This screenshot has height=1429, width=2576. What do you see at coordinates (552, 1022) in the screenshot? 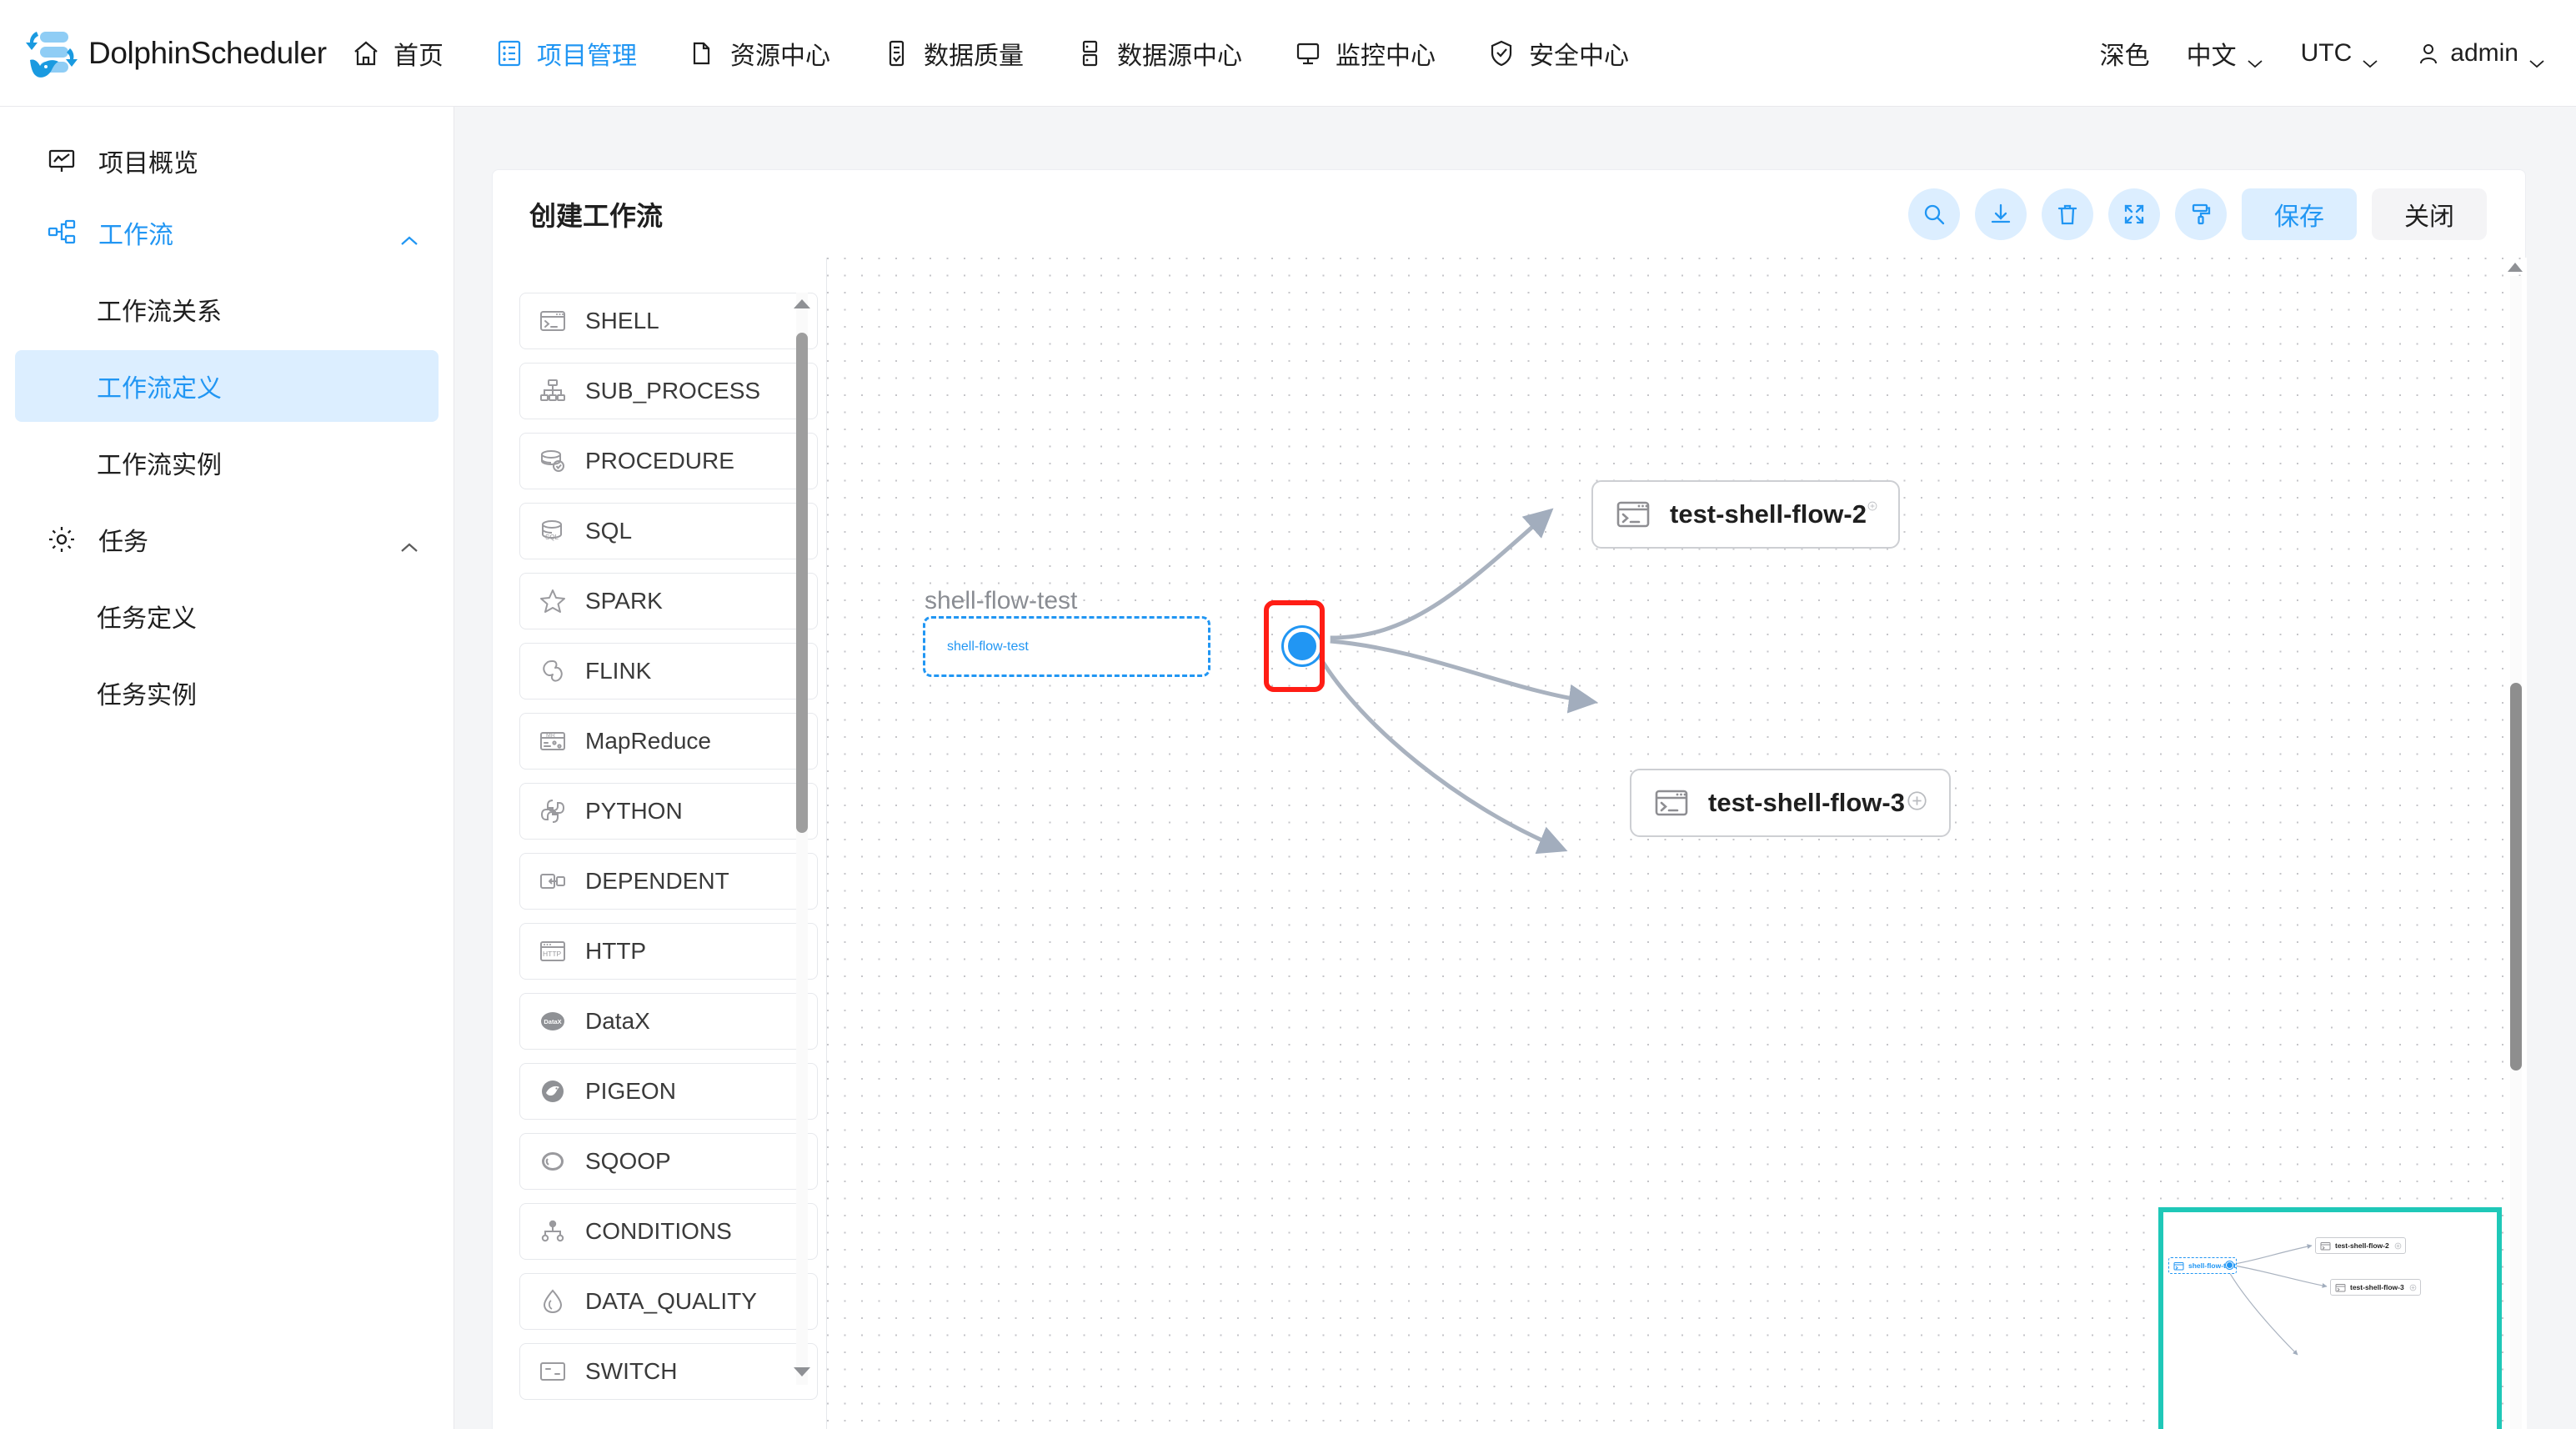
I see `svg-text: DataX` at bounding box center [552, 1022].